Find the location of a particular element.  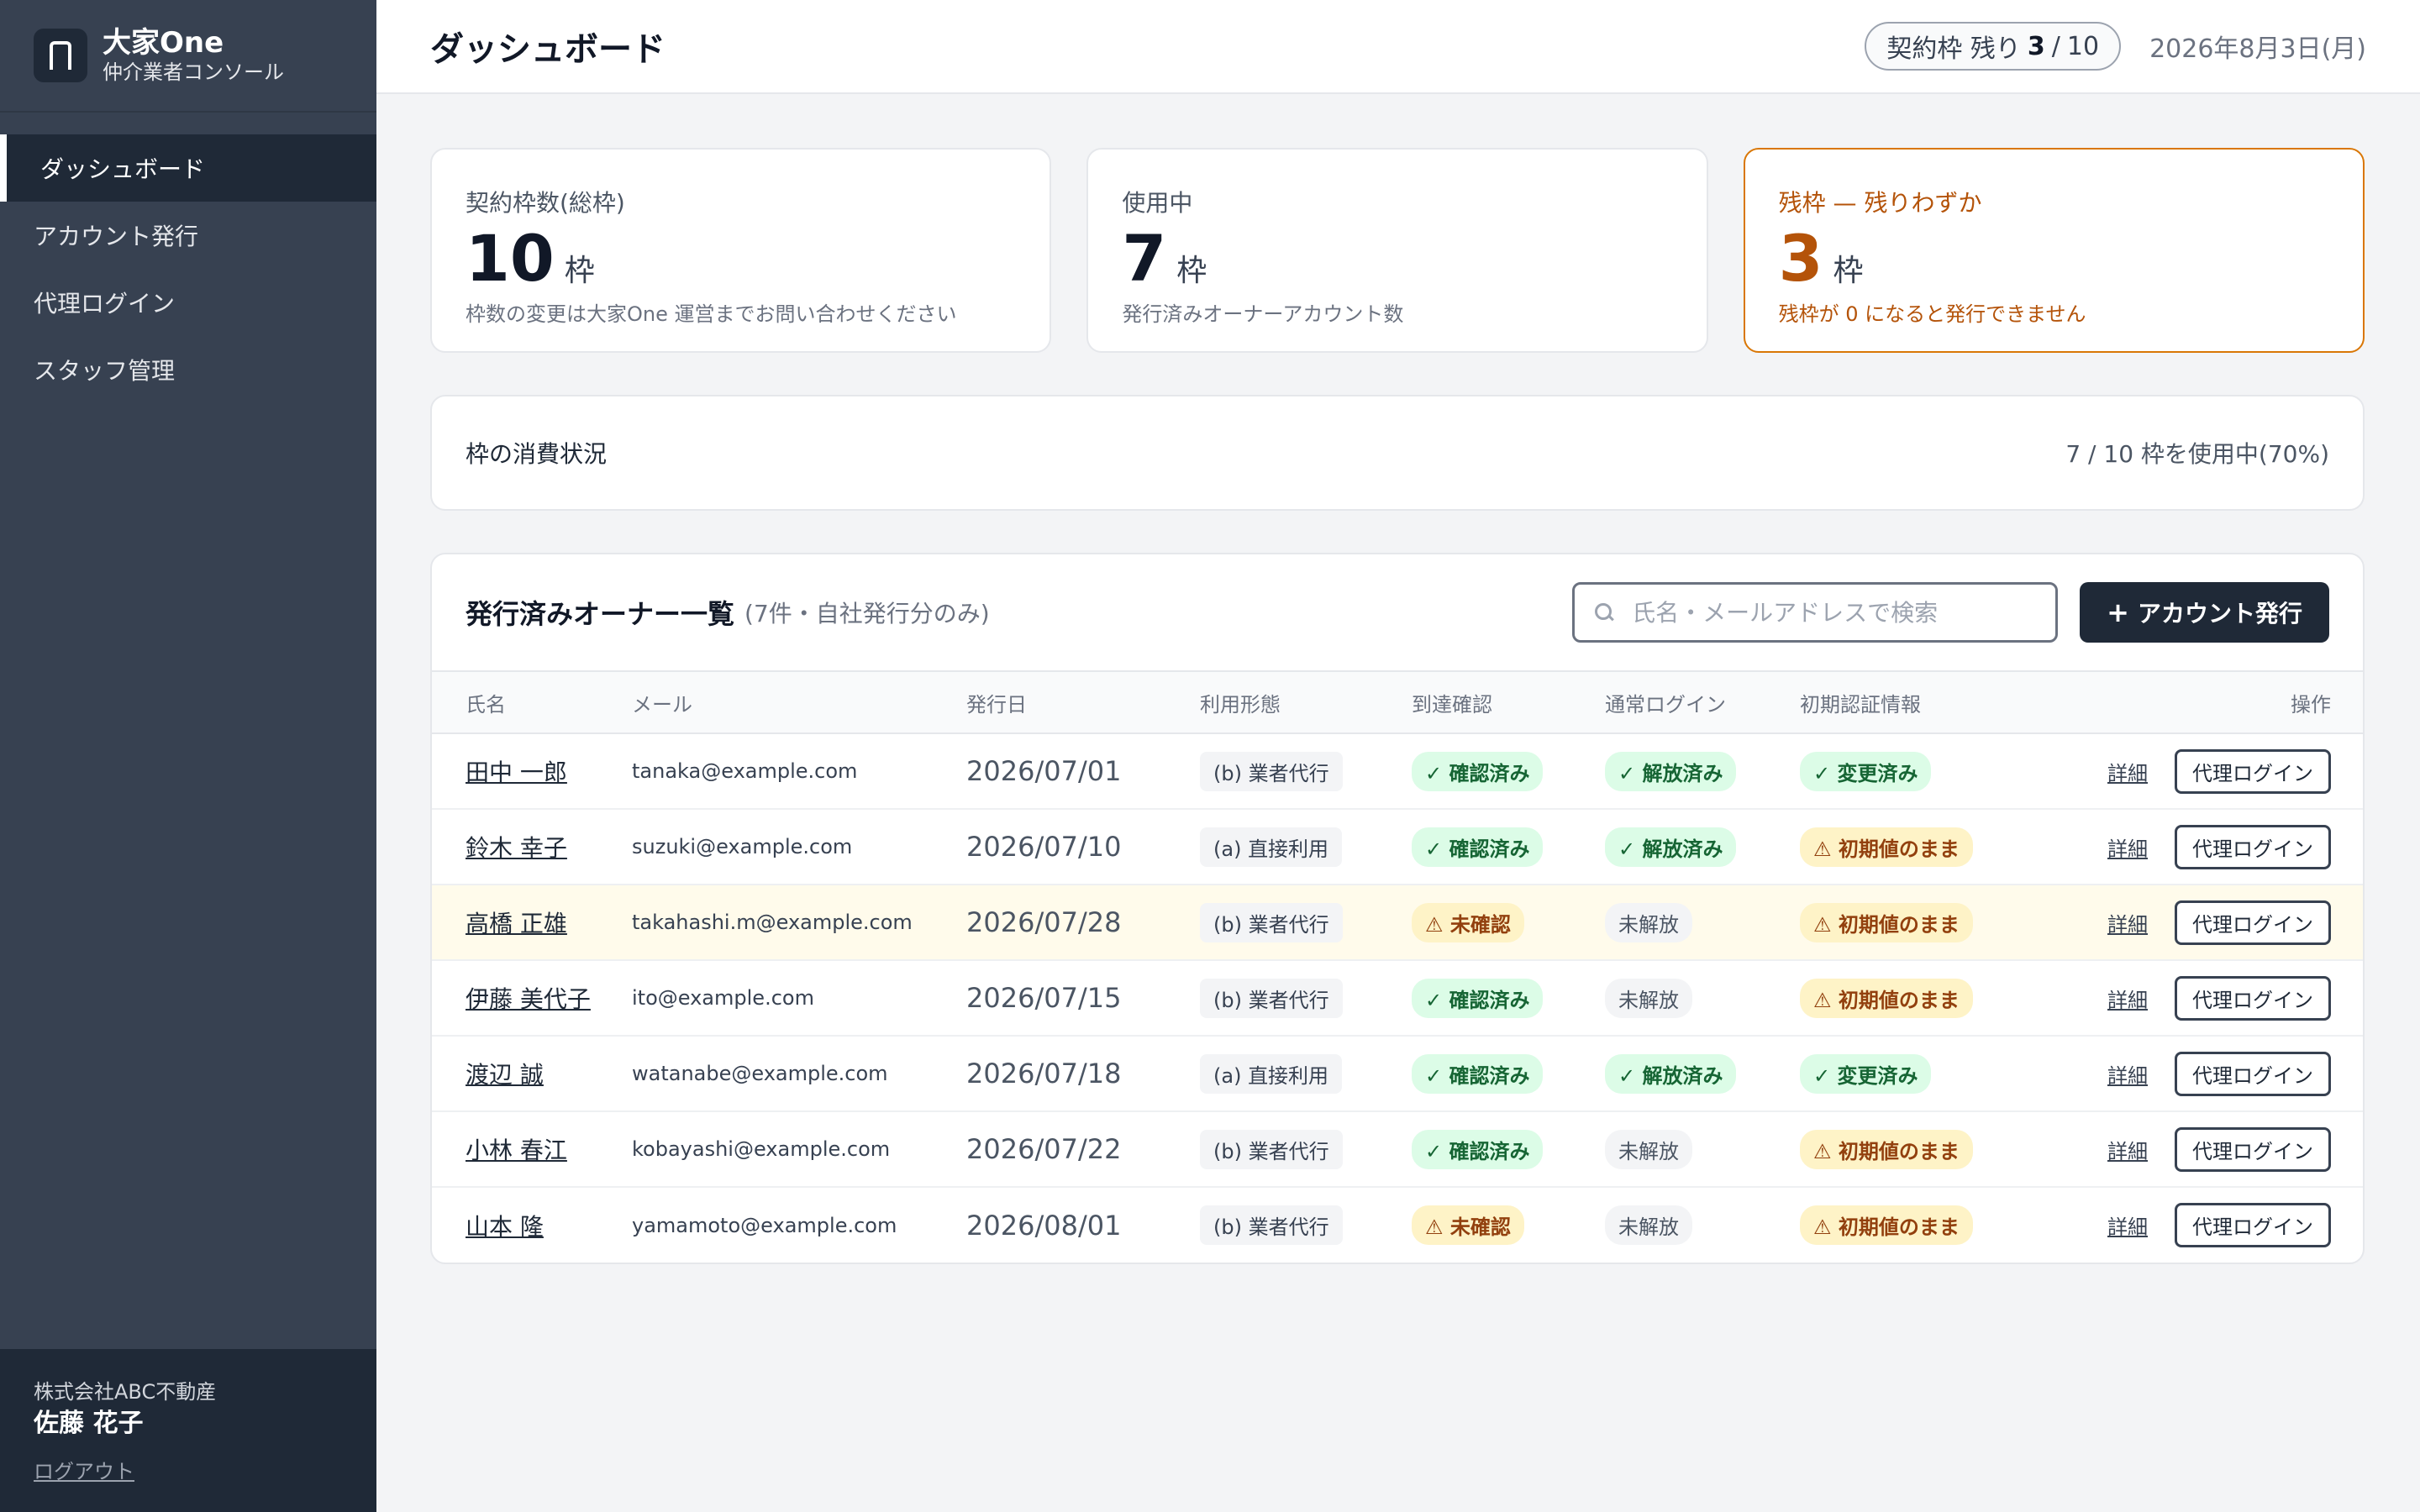

owner-email: watanabe@example.com is located at coordinates (760, 1073).